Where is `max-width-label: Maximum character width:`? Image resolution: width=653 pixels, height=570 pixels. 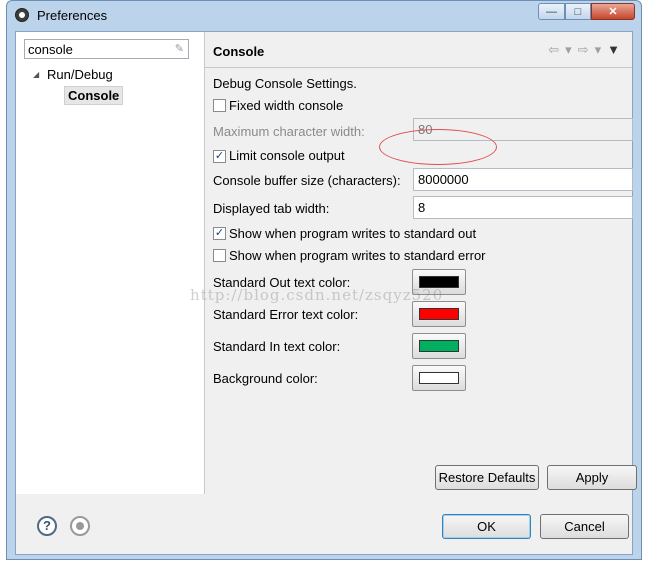 max-width-label: Maximum character width: is located at coordinates (289, 131).